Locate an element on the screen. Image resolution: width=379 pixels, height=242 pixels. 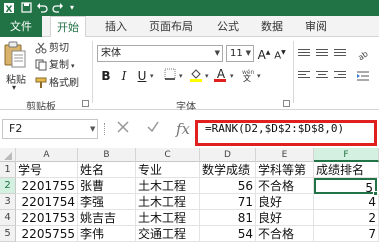
column-header-a: A is located at coordinates (47, 155).